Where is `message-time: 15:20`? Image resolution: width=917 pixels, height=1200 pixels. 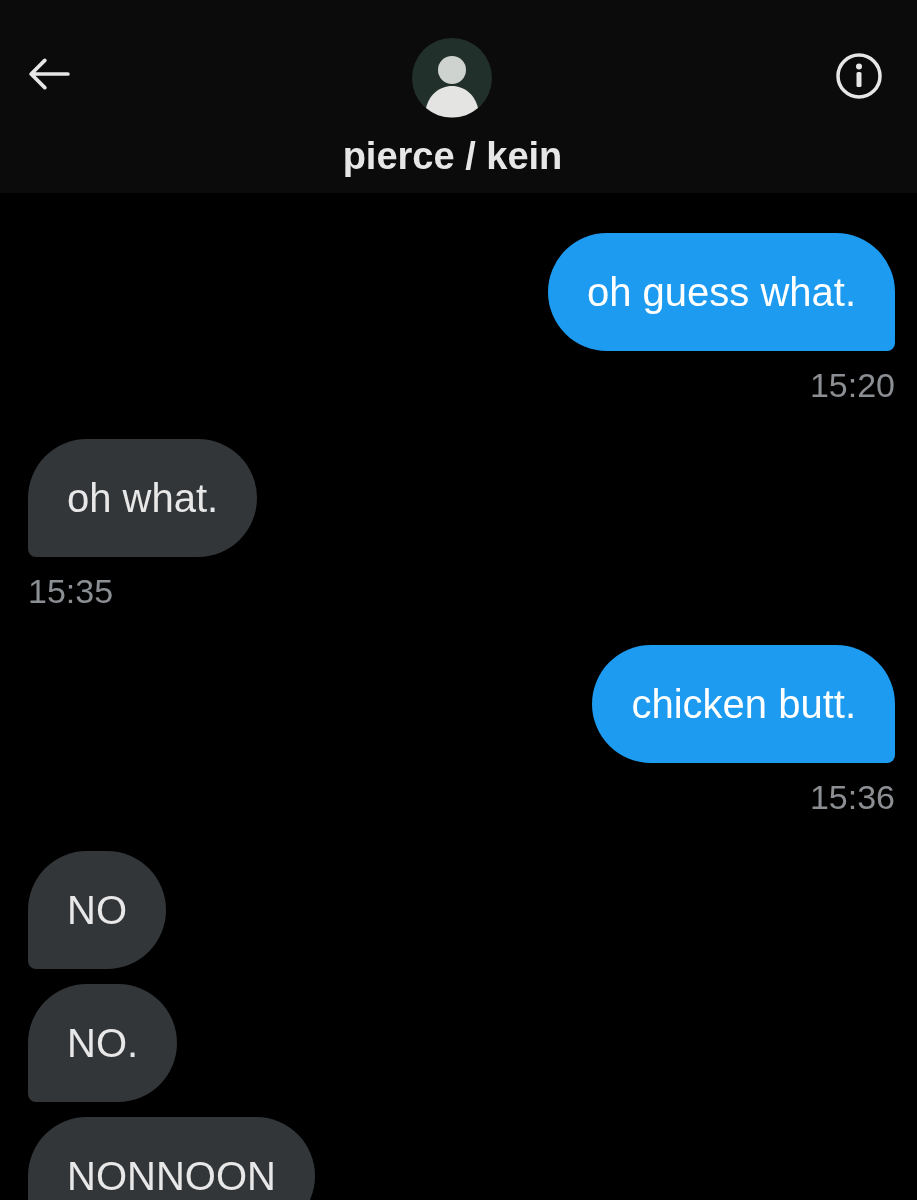
message-time: 15:20 is located at coordinates (852, 385).